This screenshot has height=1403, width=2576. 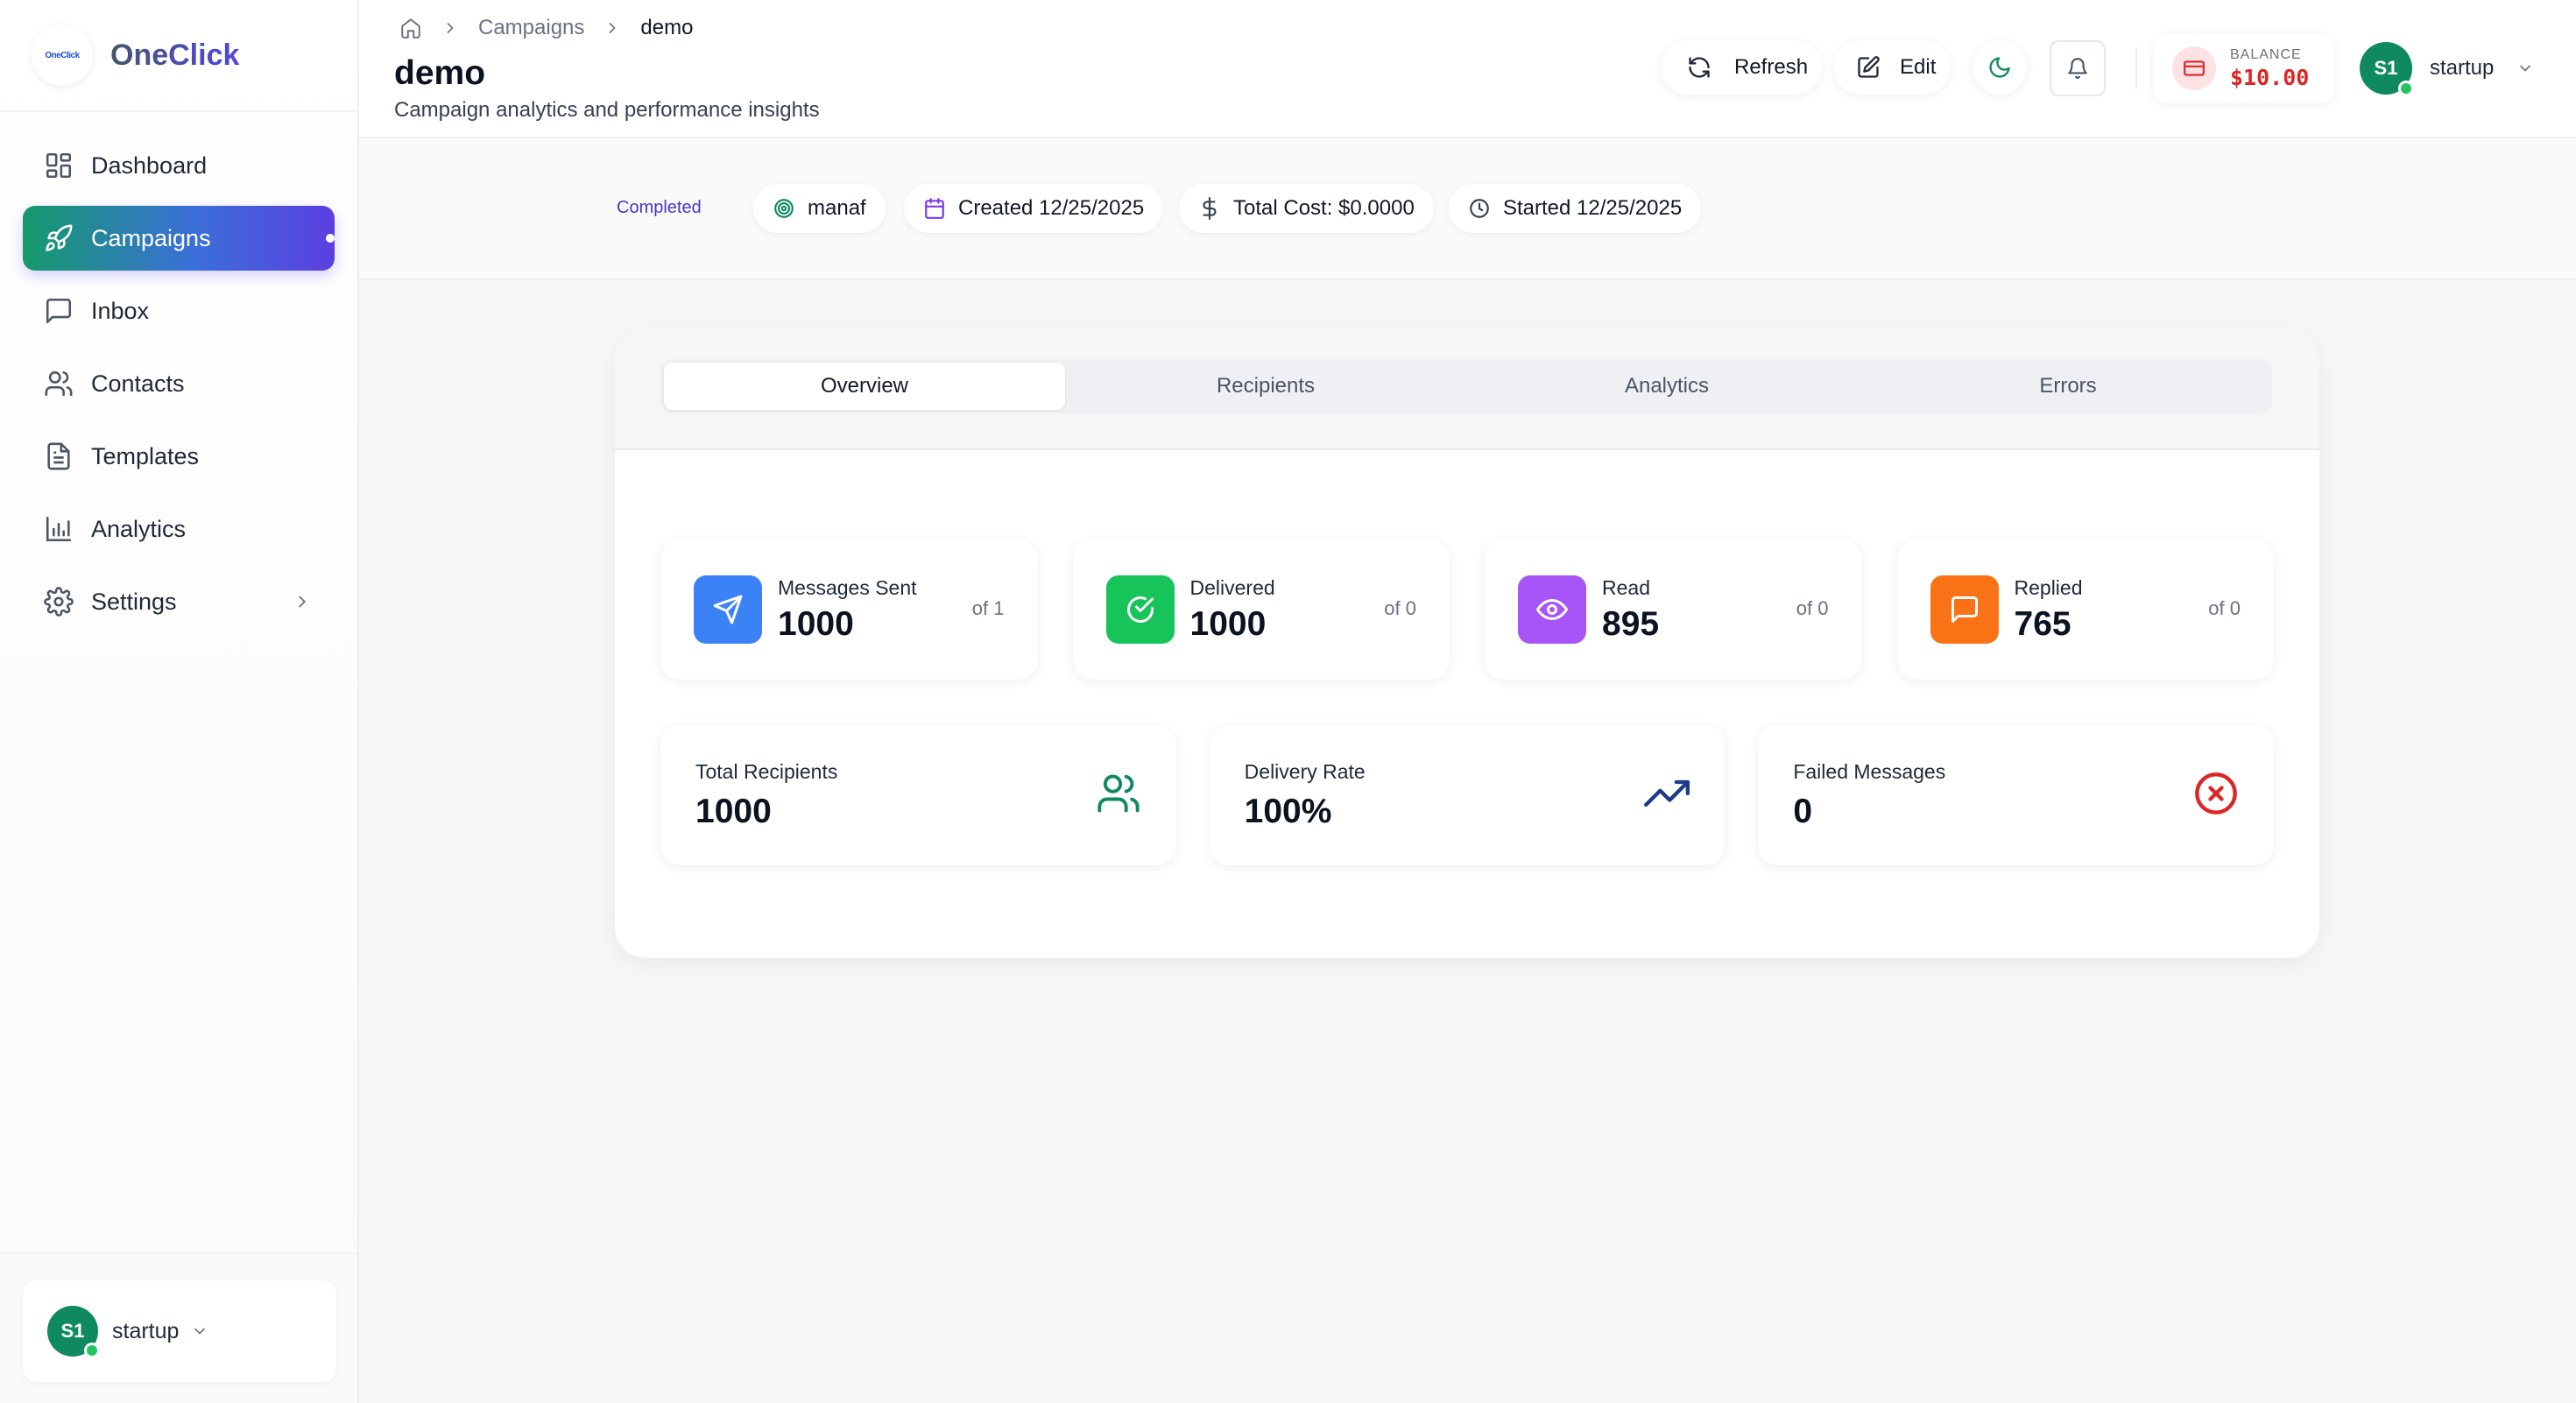 I want to click on x-circle-icon, so click(x=2216, y=793).